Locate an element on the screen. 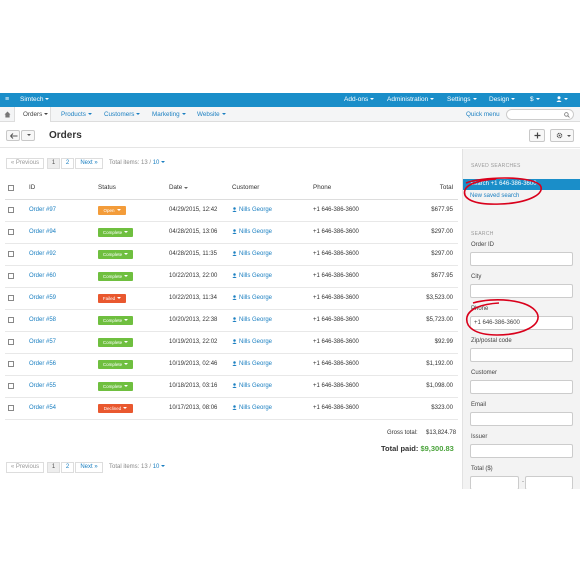  order-id-link: Order #60 is located at coordinates (42, 276).